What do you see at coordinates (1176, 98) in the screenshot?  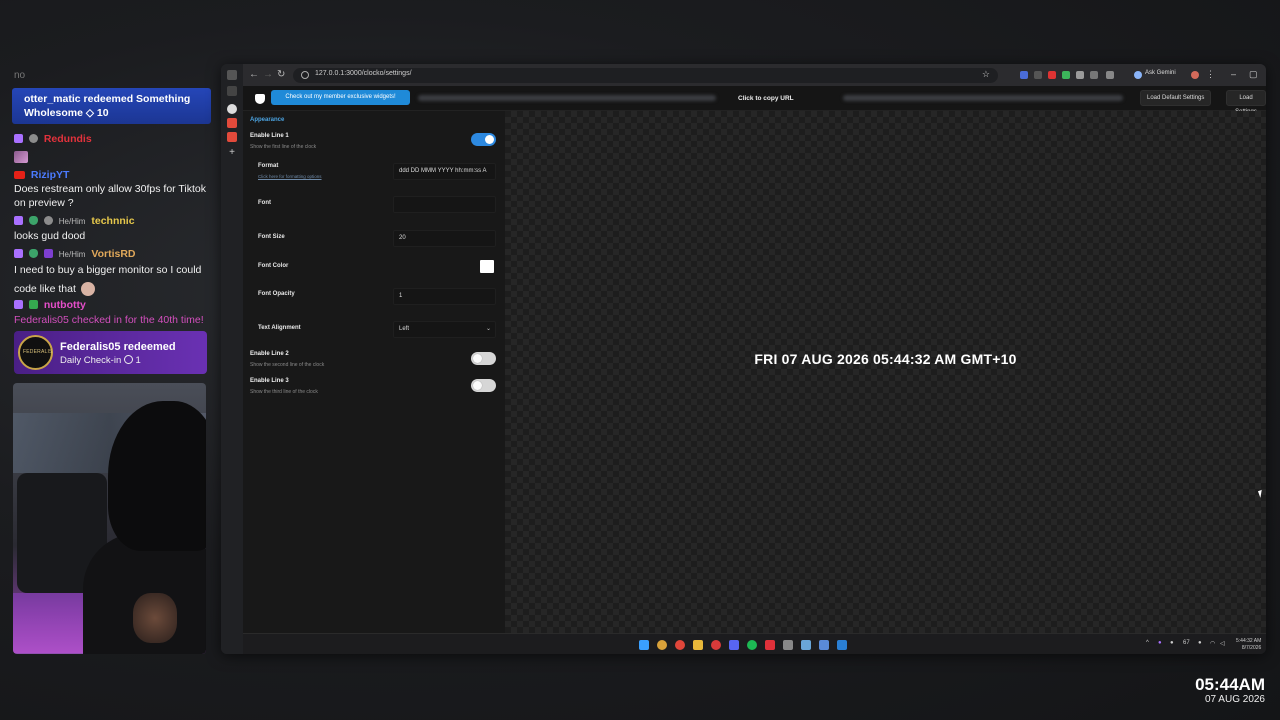 I see `load-default-settings-button: Load Default Settings` at bounding box center [1176, 98].